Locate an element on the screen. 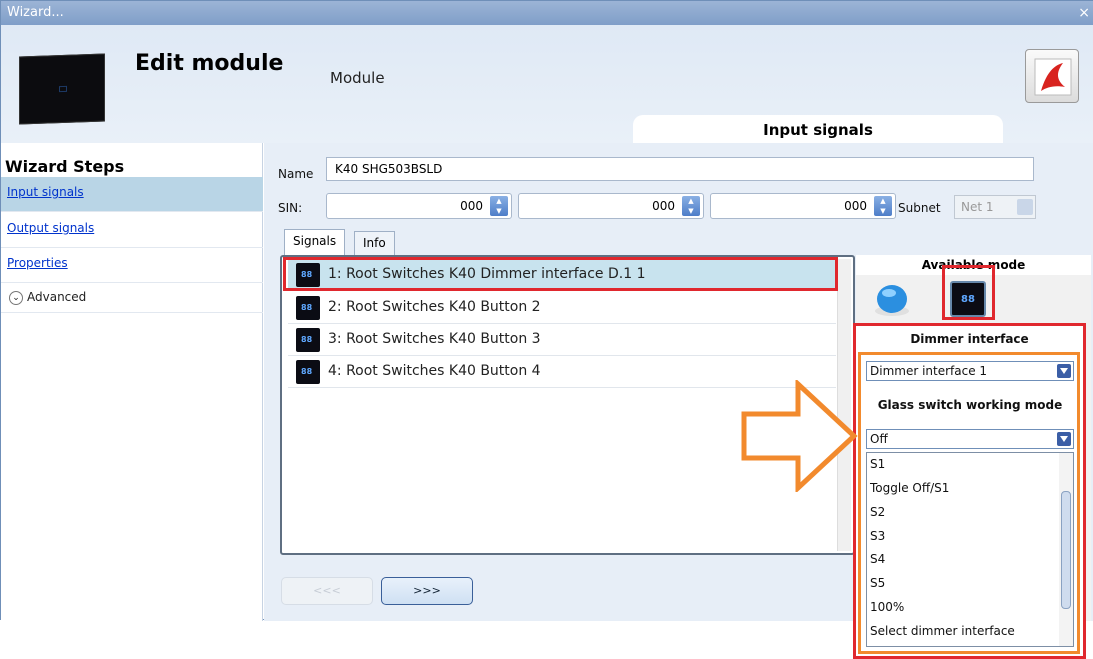 Image resolution: width=1093 pixels, height=659 pixels. close-icon: × is located at coordinates (1084, 13).